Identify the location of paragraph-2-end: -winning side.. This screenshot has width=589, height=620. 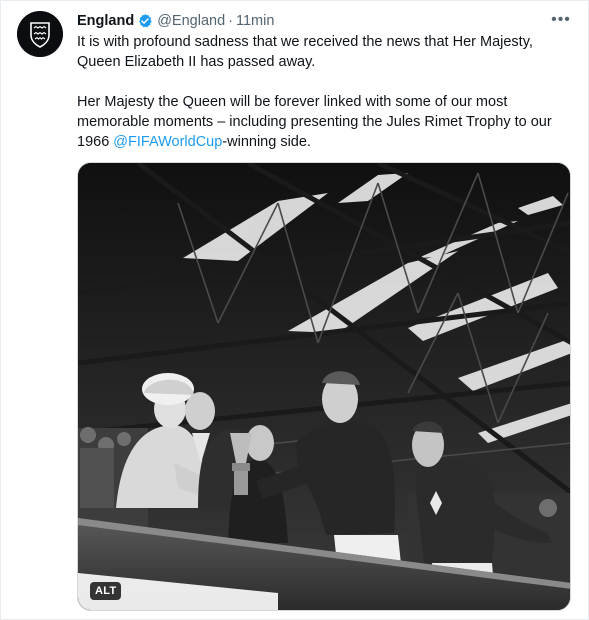
(266, 142).